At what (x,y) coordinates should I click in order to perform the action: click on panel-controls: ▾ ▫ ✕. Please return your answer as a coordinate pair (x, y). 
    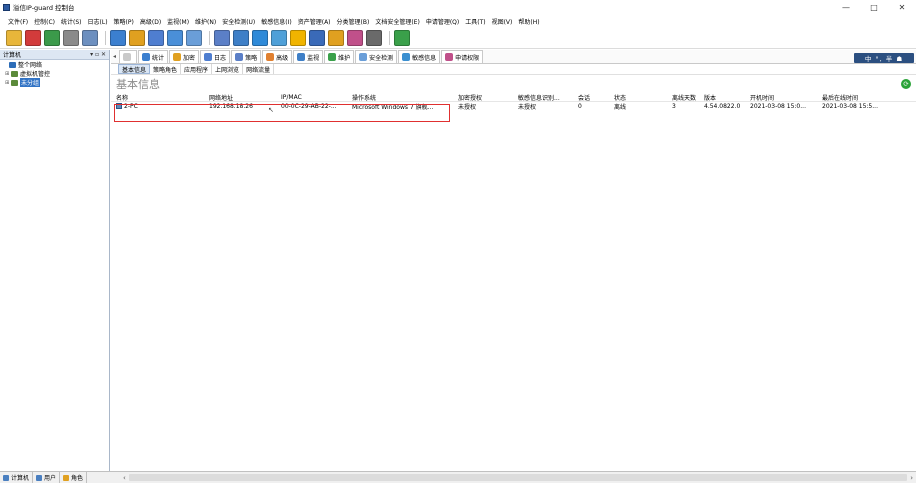
    Looking at the image, I should click on (98, 54).